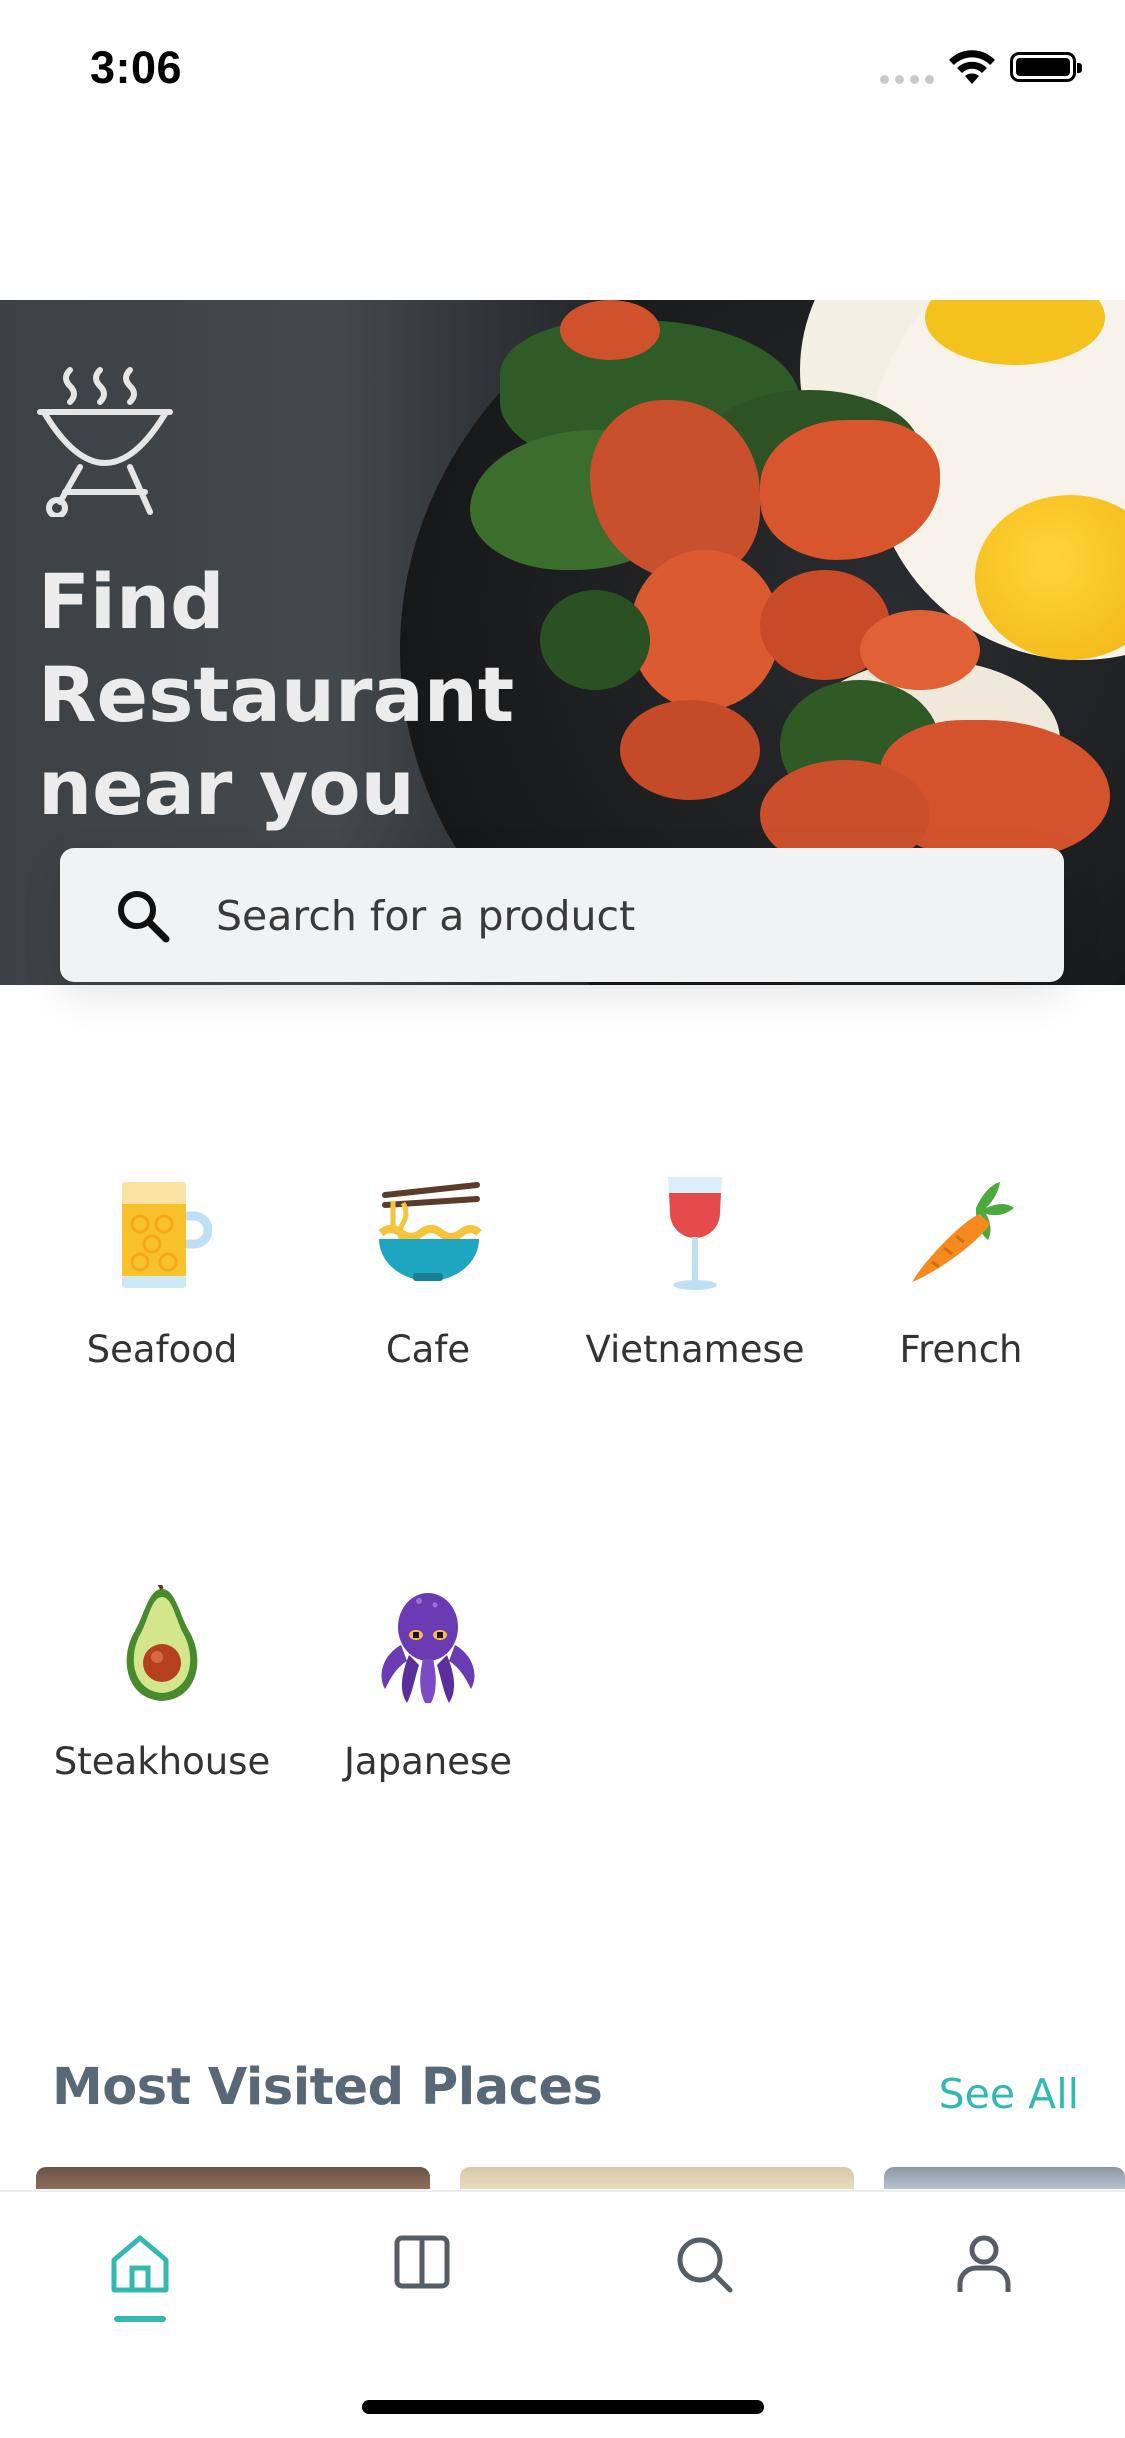 The width and height of the screenshot is (1125, 2438). What do you see at coordinates (140, 2319) in the screenshot?
I see `active-tab-indicator` at bounding box center [140, 2319].